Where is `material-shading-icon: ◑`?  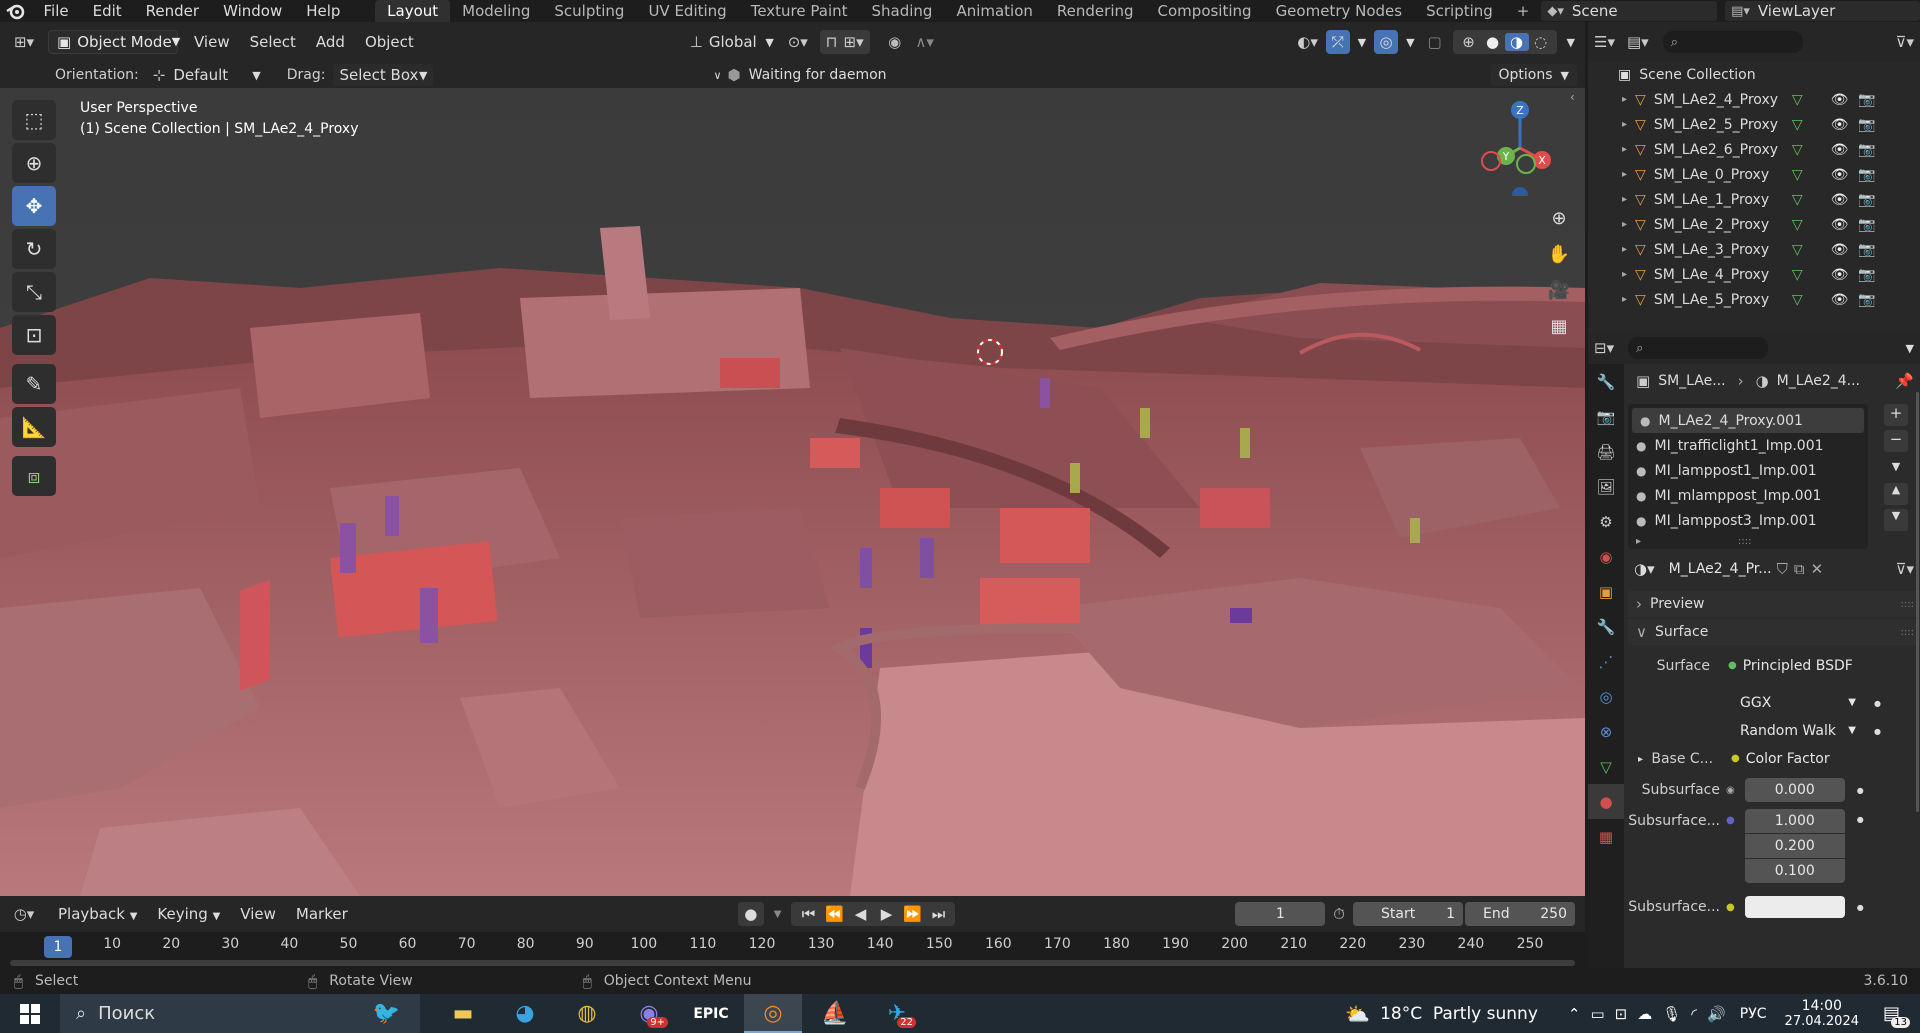
material-shading-icon: ◑ is located at coordinates (1516, 42).